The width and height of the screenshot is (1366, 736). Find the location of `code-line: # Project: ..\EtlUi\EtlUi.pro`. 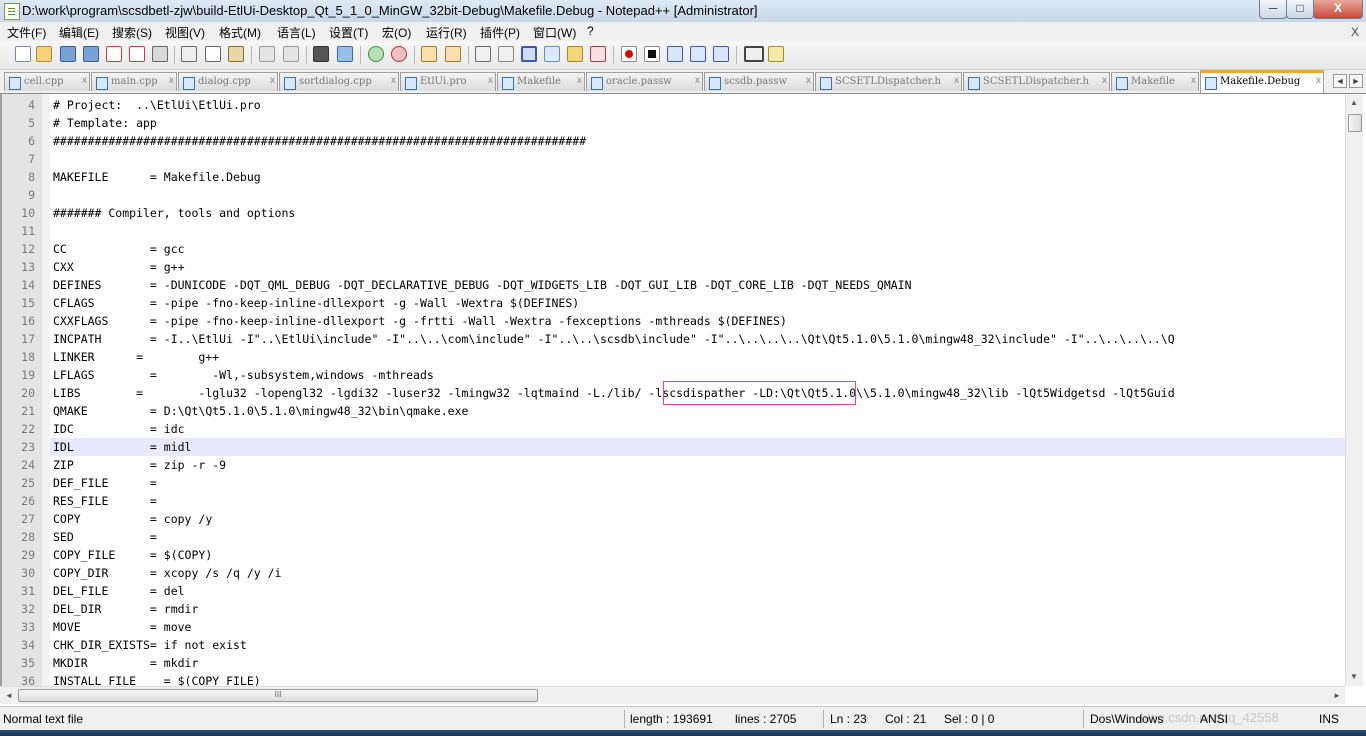

code-line: # Project: ..\EtlUi\EtlUi.pro is located at coordinates (157, 105).